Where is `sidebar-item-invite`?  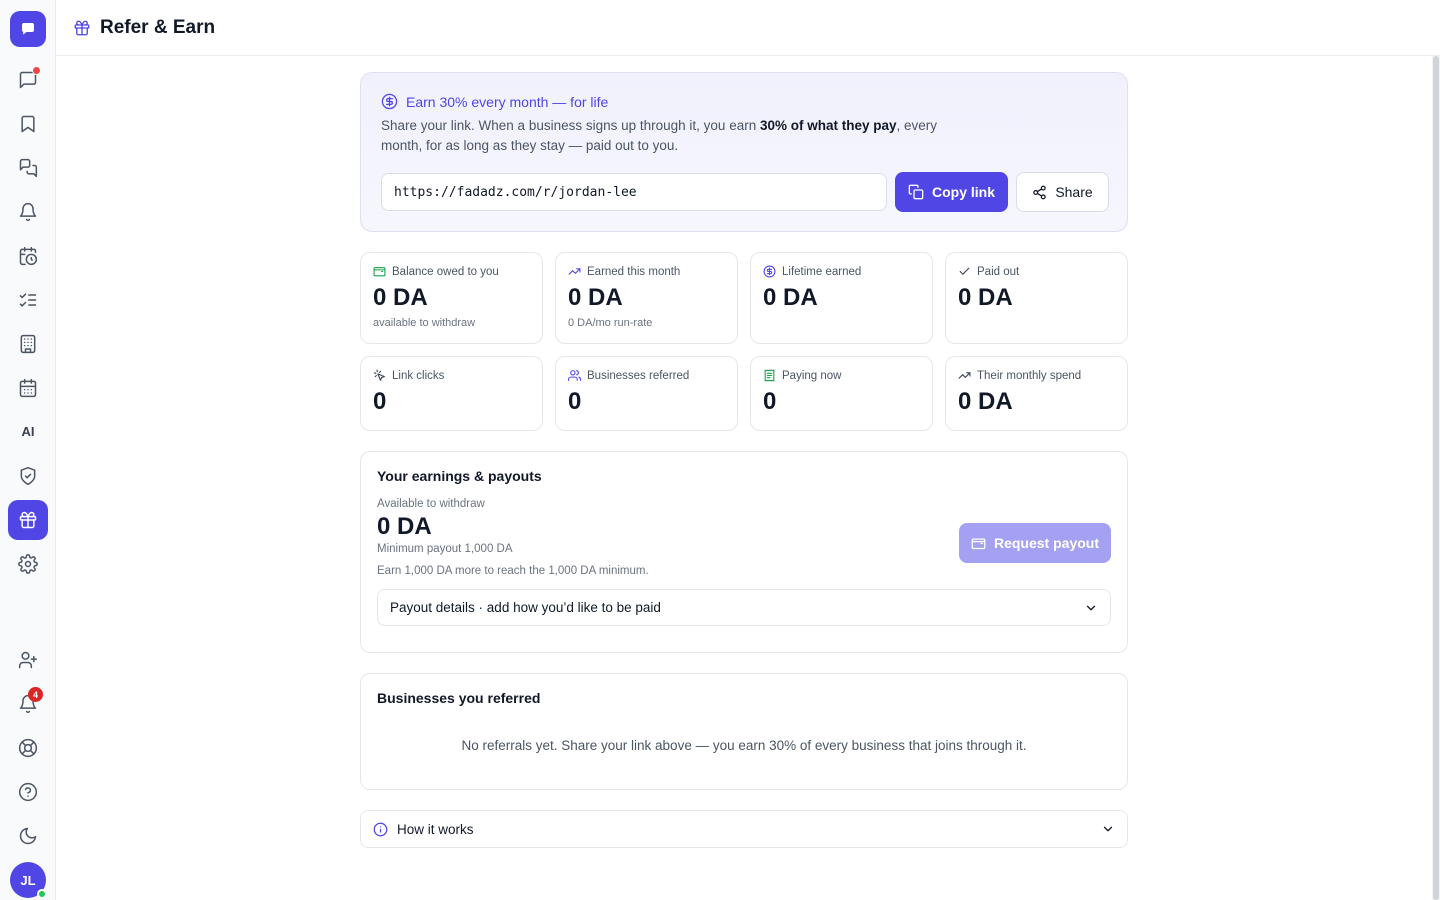 sidebar-item-invite is located at coordinates (28, 660).